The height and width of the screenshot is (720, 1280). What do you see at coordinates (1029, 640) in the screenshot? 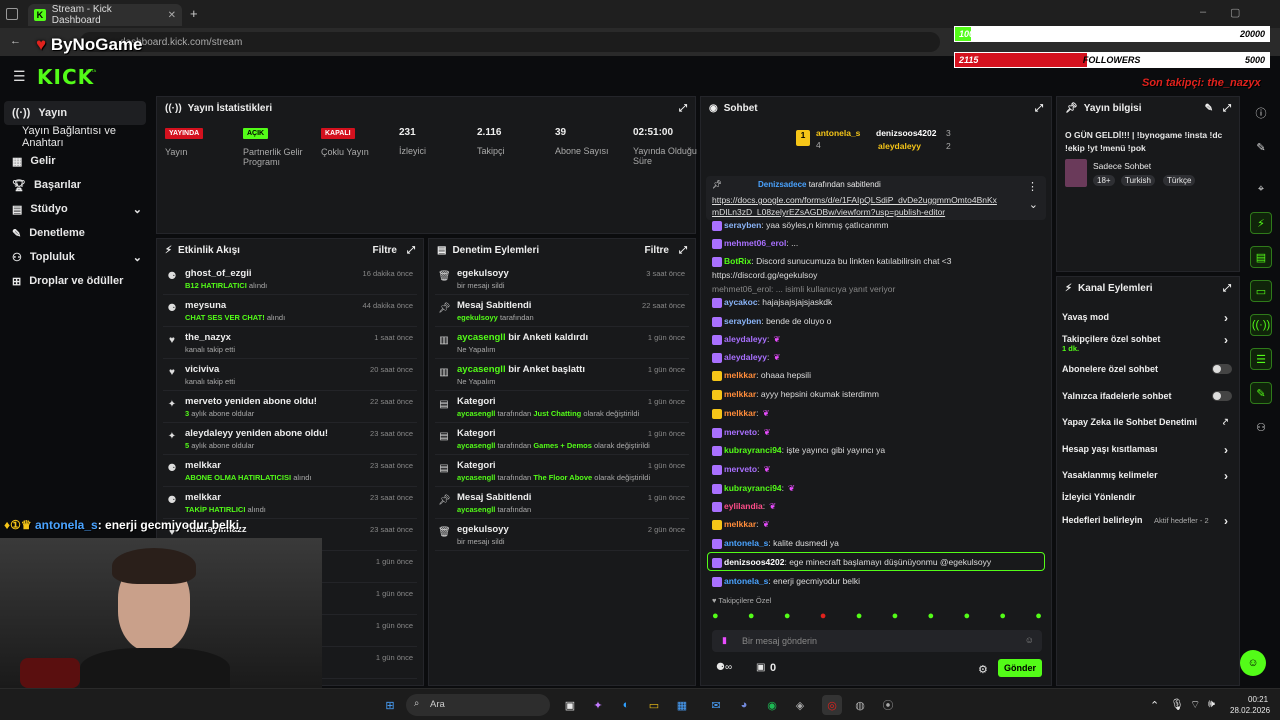
I see `emoji-icon: ☺` at bounding box center [1029, 640].